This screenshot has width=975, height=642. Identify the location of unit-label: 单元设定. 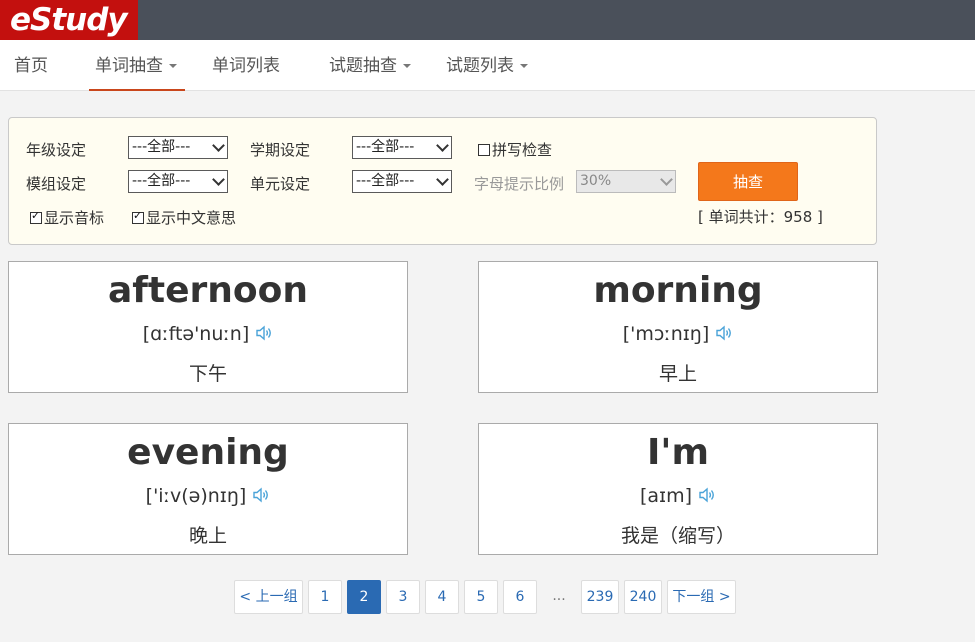
(280, 184).